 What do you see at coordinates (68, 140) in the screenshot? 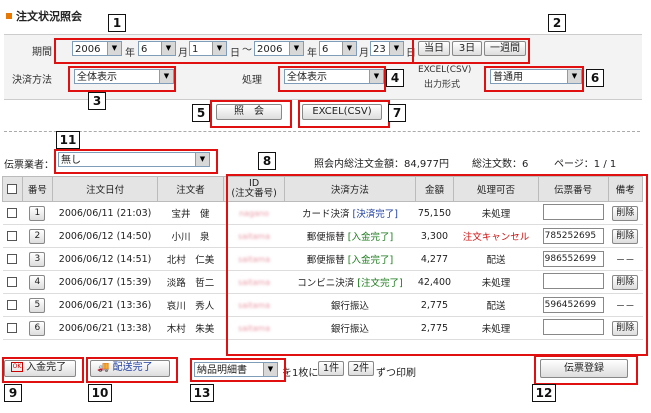
I see `callout-11: 11` at bounding box center [68, 140].